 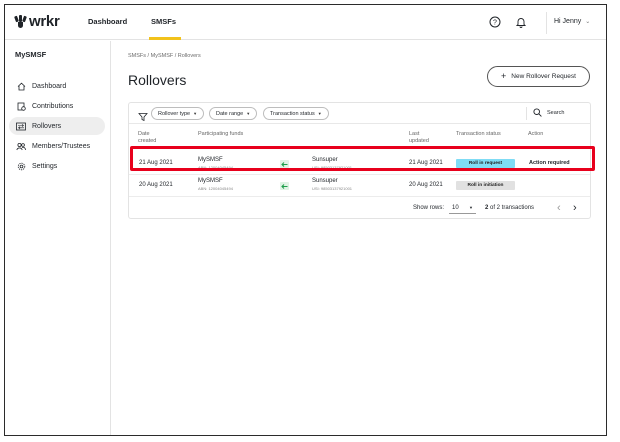 What do you see at coordinates (478, 134) in the screenshot?
I see `header-transaction-status: Transaction status` at bounding box center [478, 134].